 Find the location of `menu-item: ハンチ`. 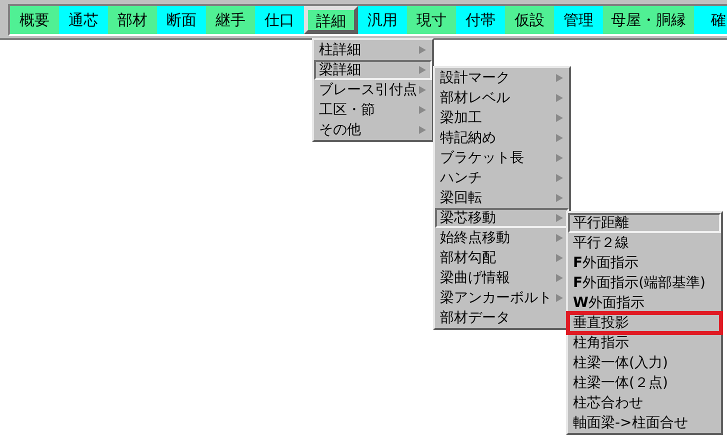

menu-item: ハンチ is located at coordinates (502, 178).